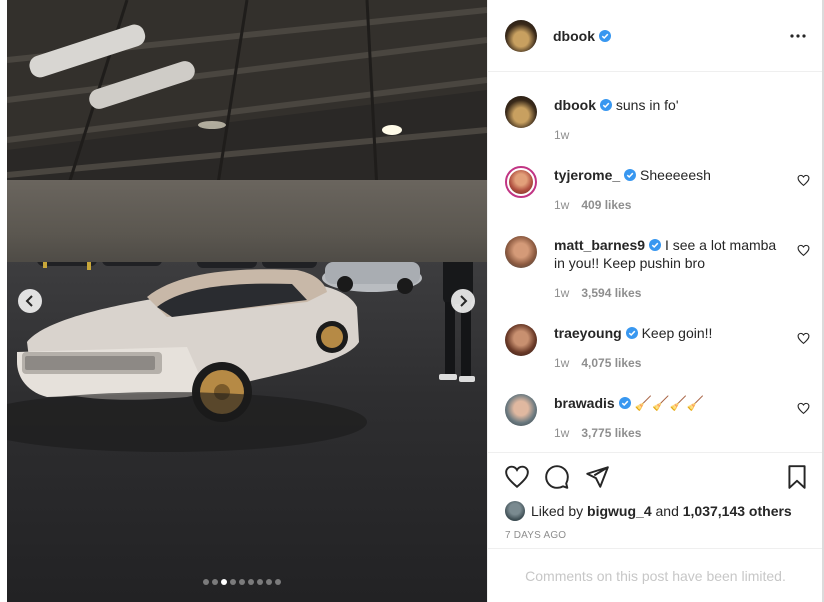  Describe the element at coordinates (619, 511) in the screenshot. I see `liker-username: bigwug_4` at that location.